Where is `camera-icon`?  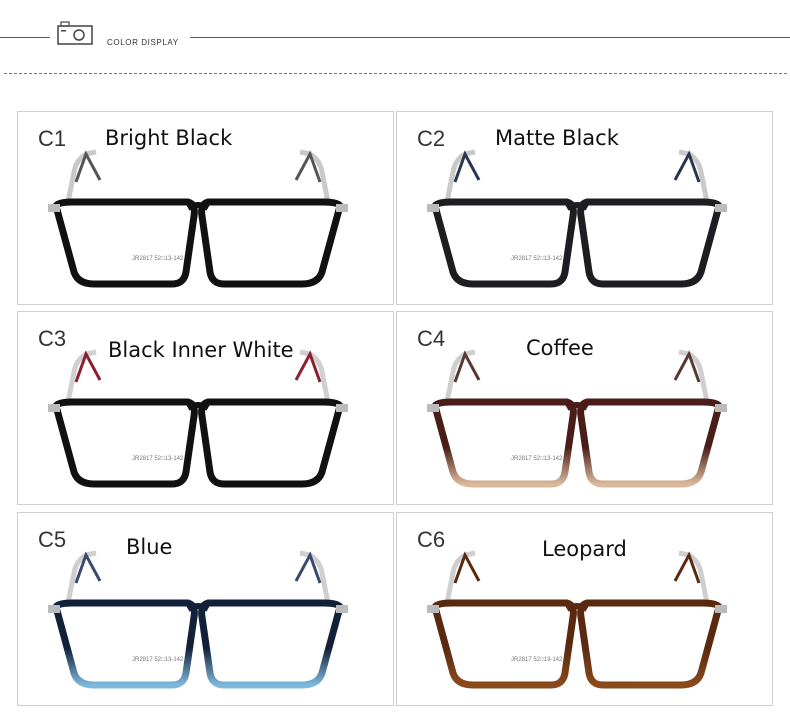
camera-icon is located at coordinates (75, 33).